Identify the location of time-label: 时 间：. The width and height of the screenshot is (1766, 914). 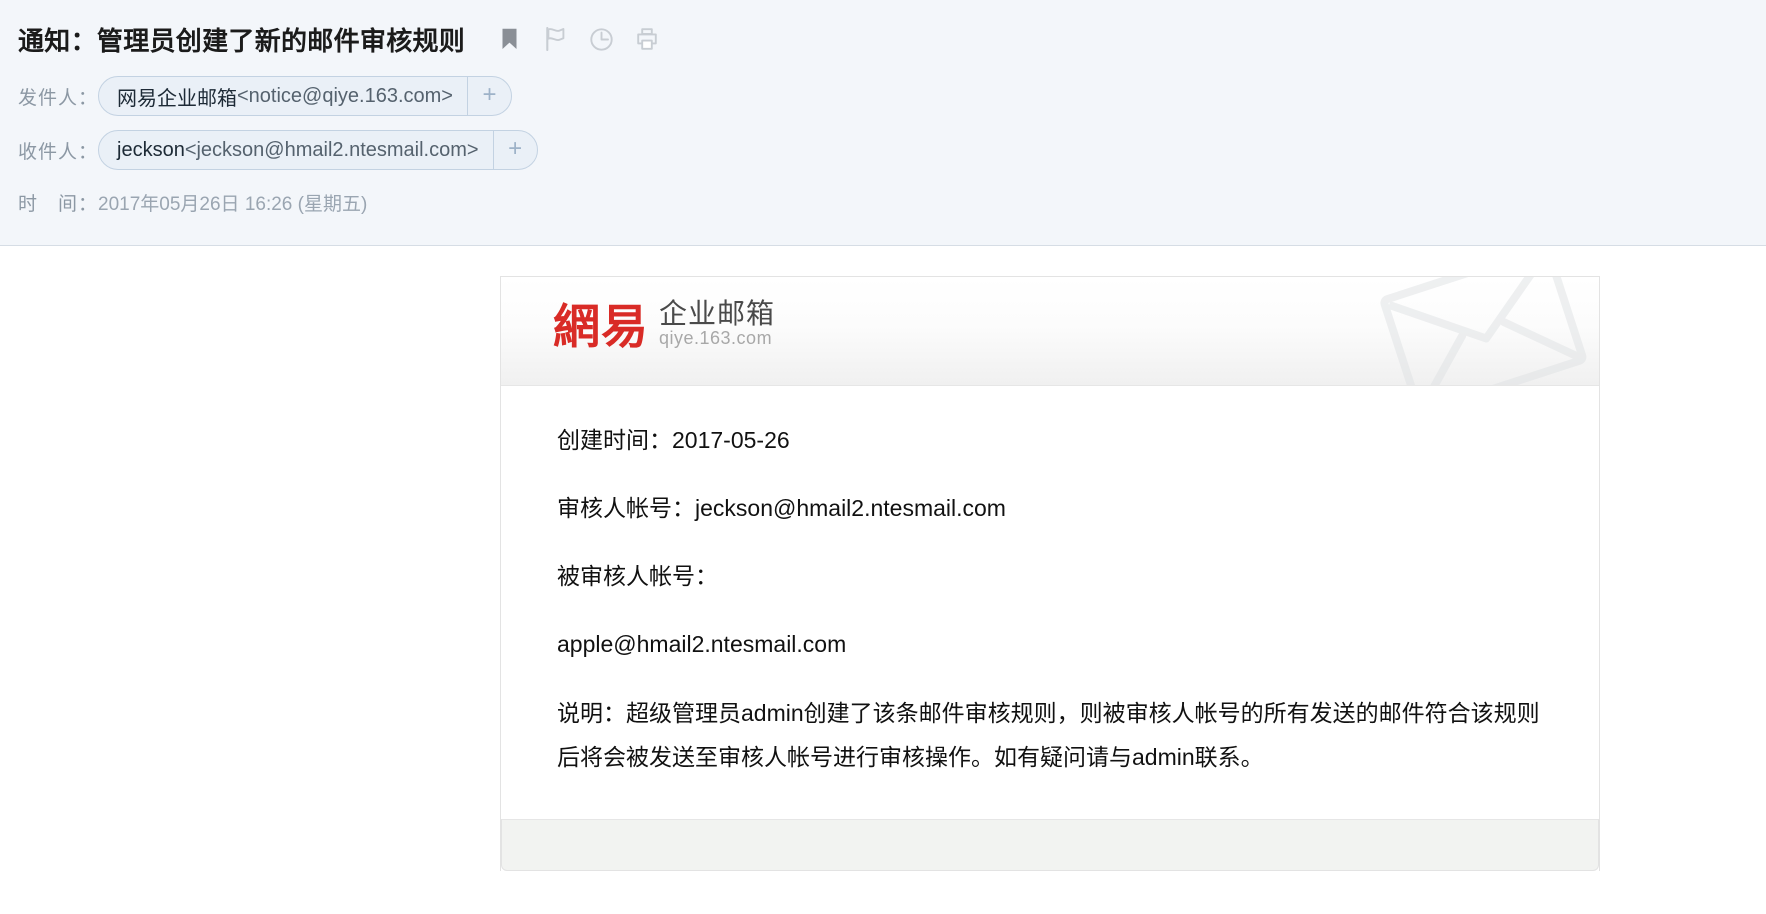
(58, 204).